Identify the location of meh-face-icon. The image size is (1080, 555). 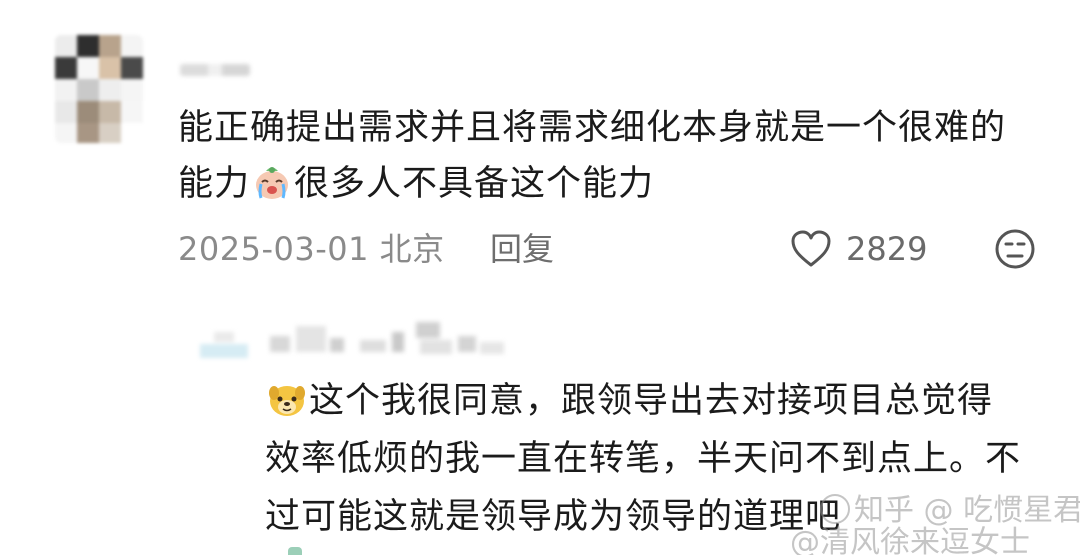
(1015, 249).